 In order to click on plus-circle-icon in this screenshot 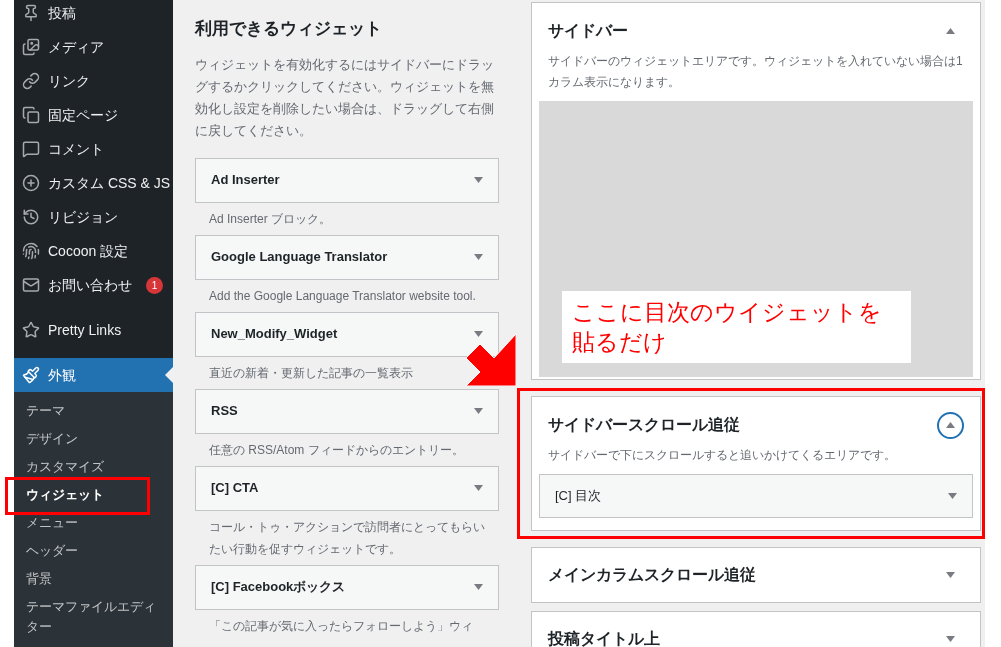, I will do `click(31, 183)`.